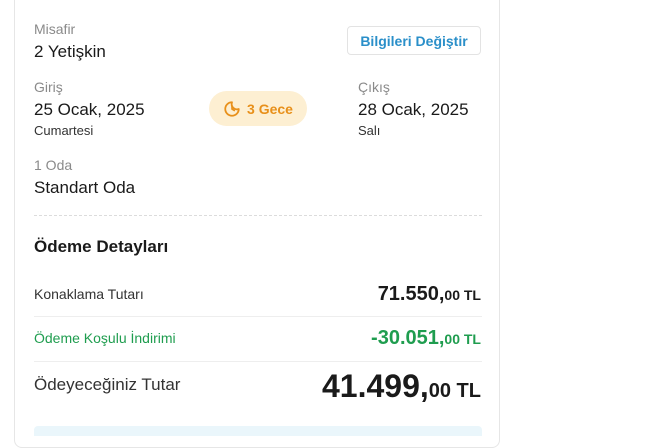 The width and height of the screenshot is (650, 448). Describe the element at coordinates (48, 87) in the screenshot. I see `checkin-label: Giriş` at that location.